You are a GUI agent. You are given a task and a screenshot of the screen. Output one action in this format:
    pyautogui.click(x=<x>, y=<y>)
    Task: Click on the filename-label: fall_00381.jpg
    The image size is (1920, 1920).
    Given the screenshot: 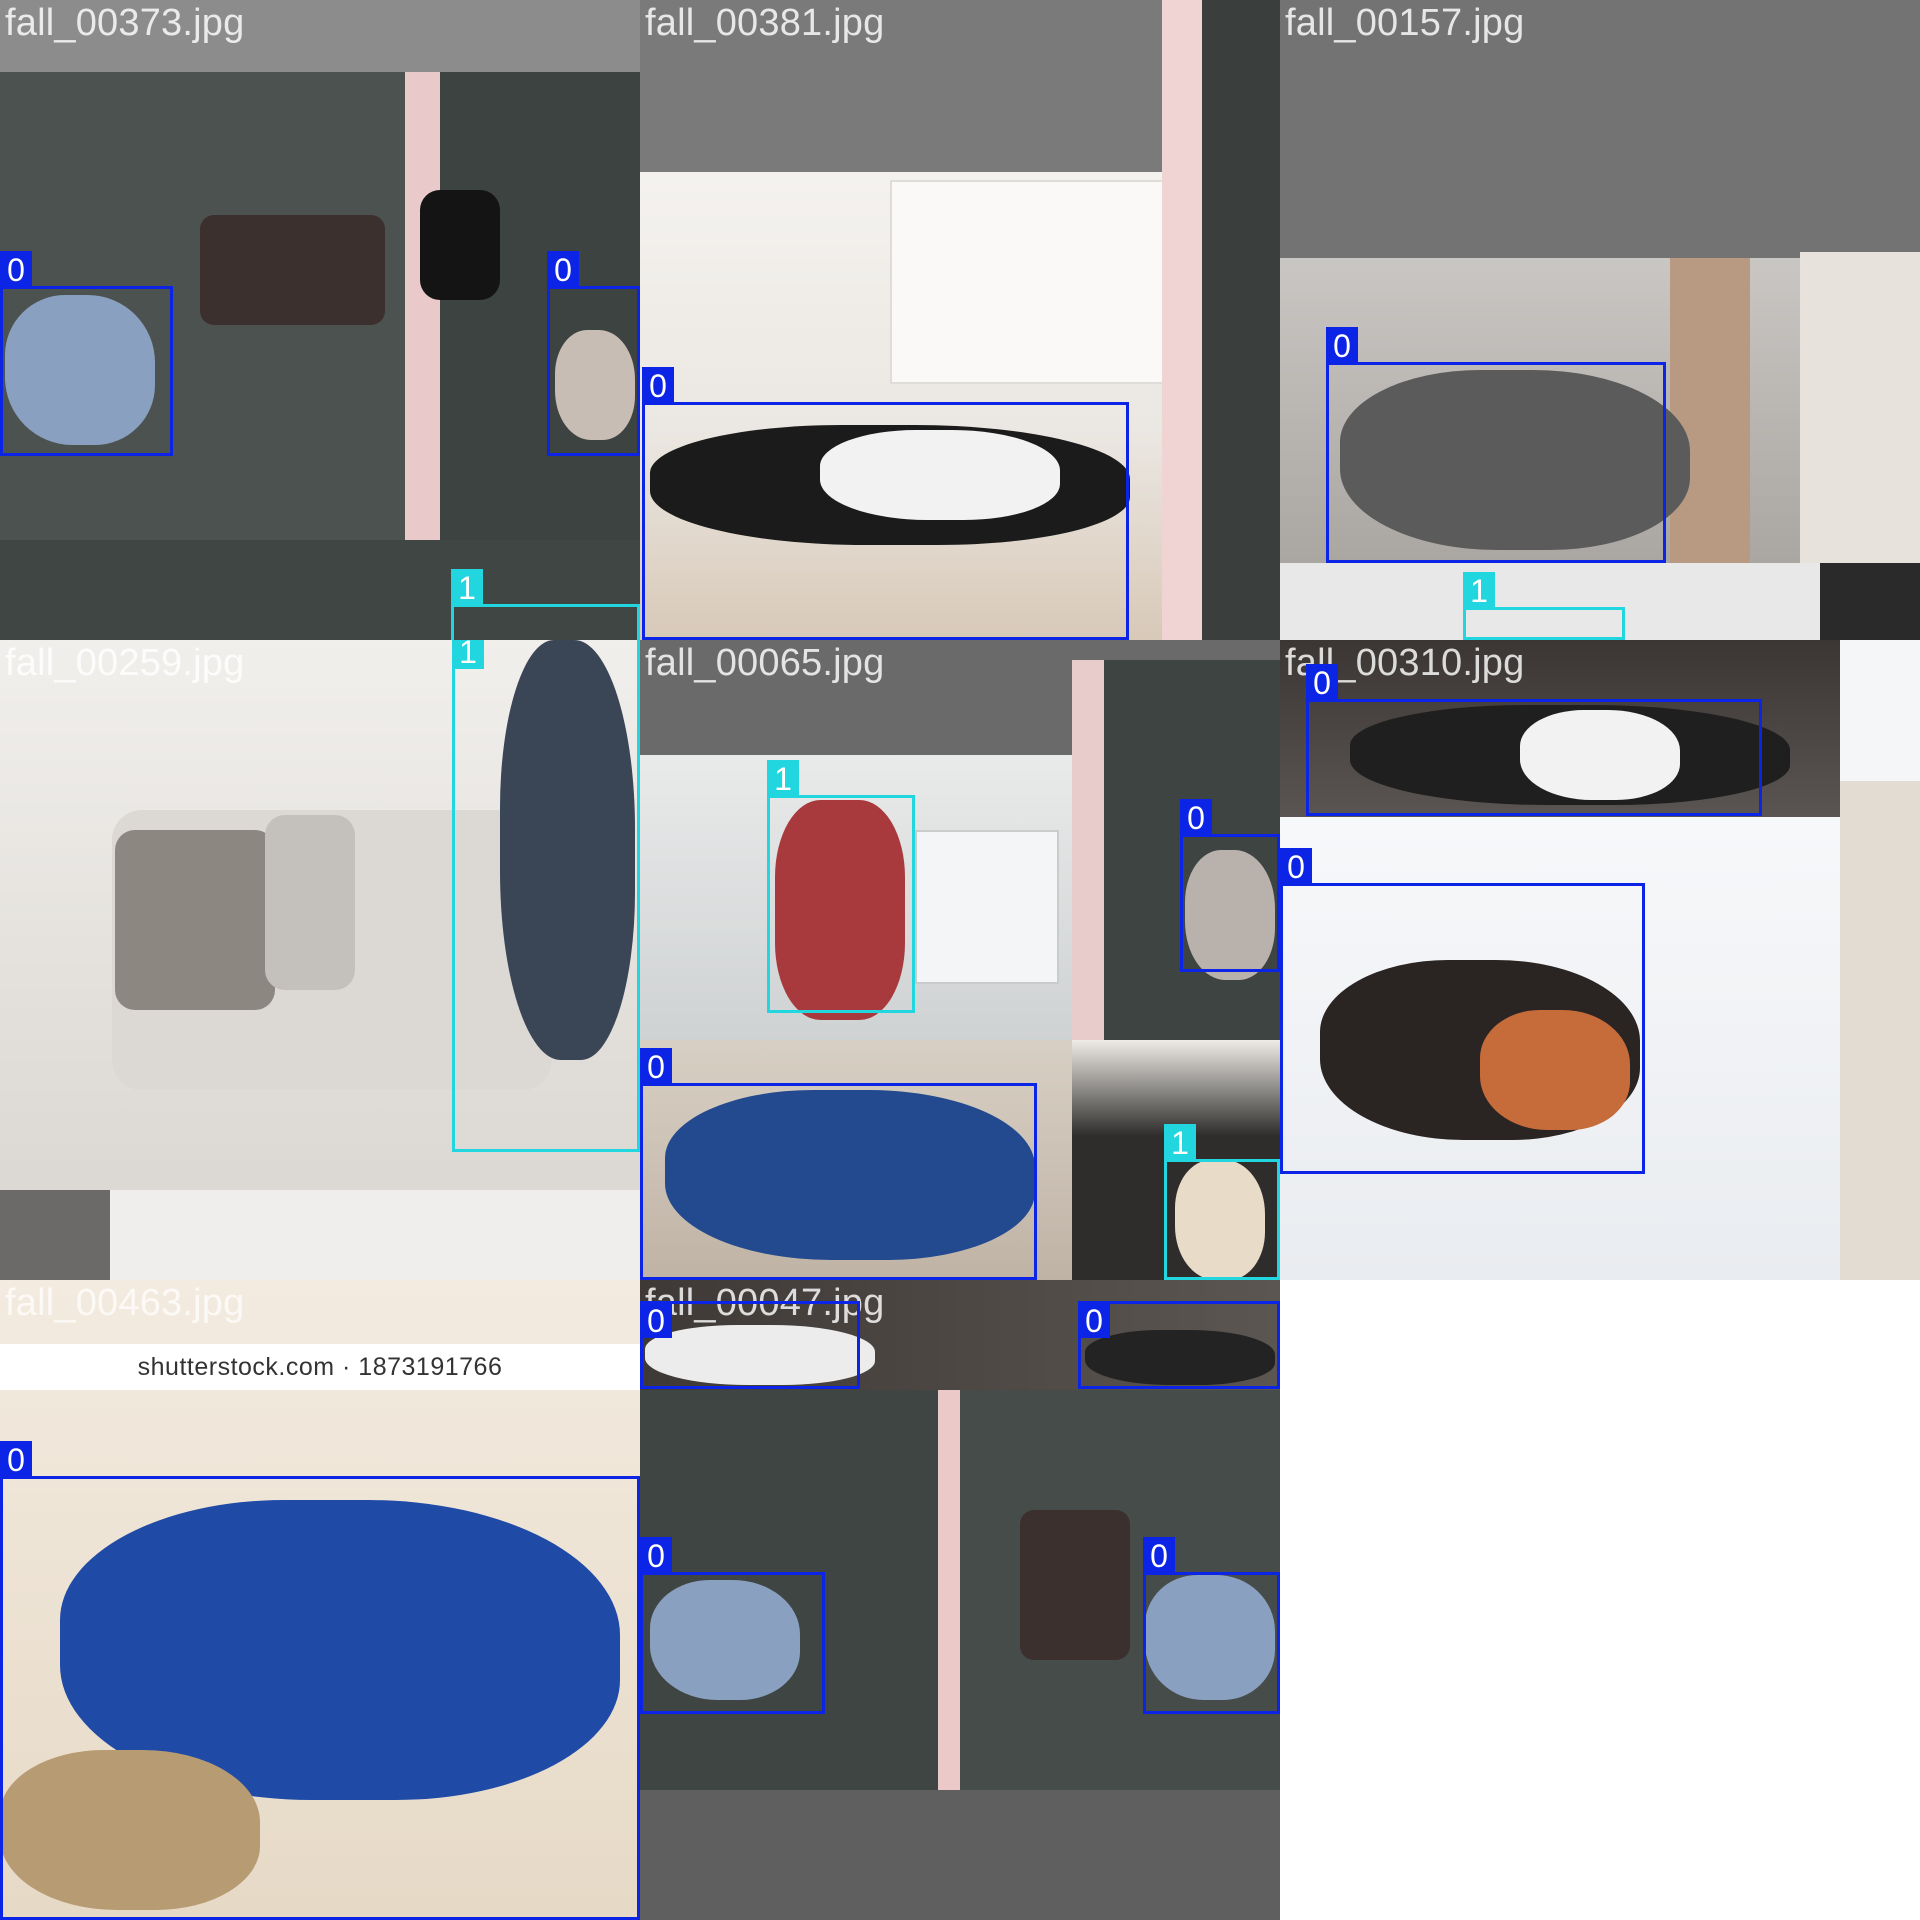 What is the action you would take?
    pyautogui.click(x=765, y=23)
    